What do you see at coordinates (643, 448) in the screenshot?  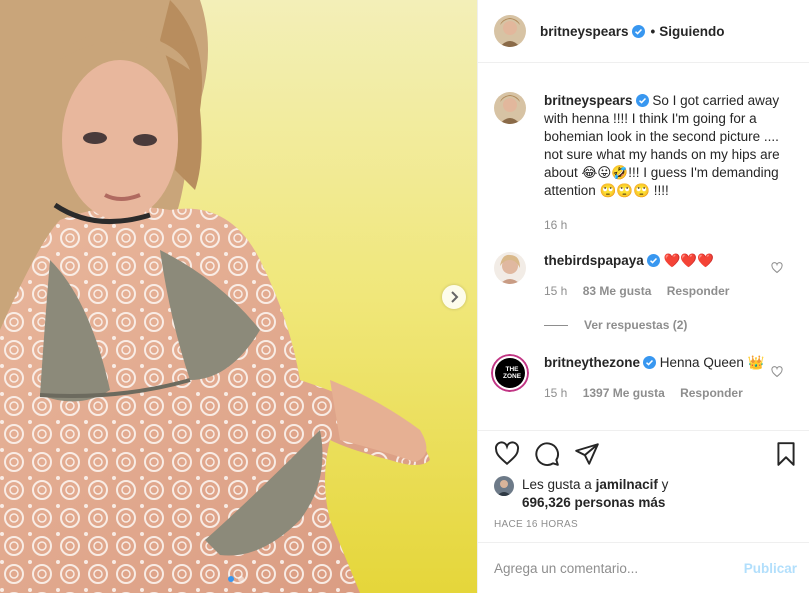 I see `action-bar` at bounding box center [643, 448].